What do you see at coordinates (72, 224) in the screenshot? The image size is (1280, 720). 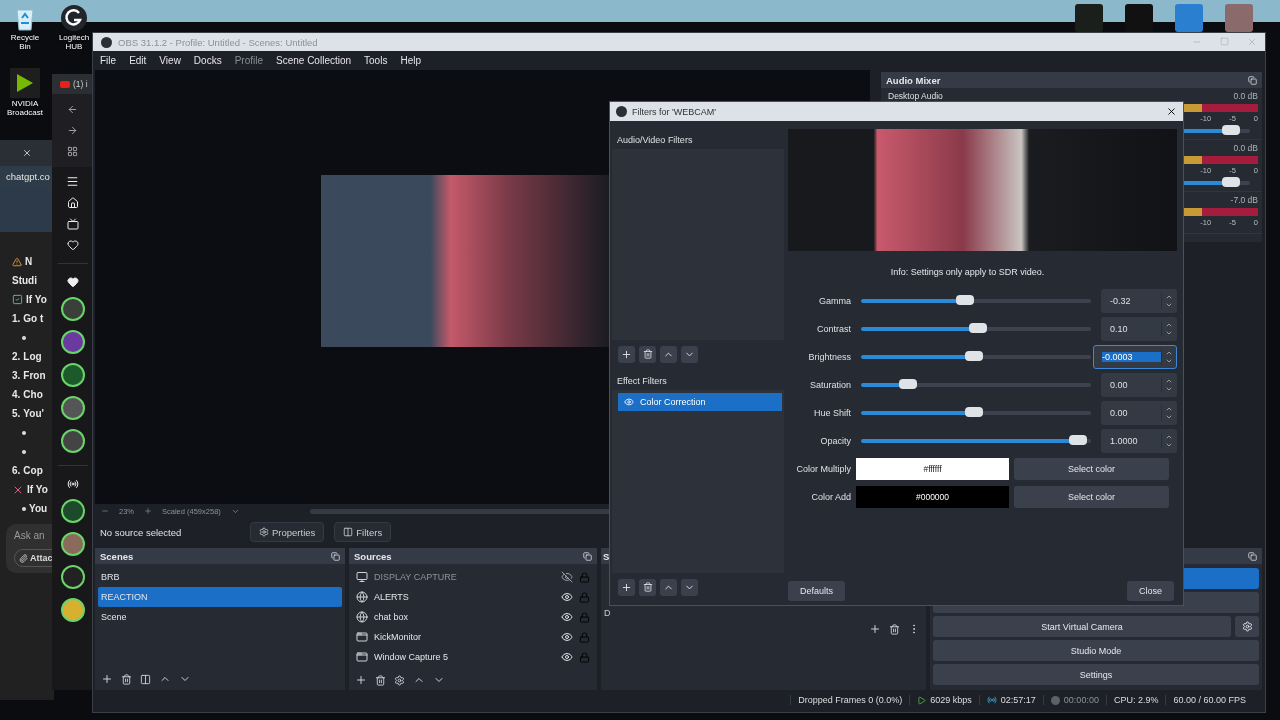 I see `tv-icon` at bounding box center [72, 224].